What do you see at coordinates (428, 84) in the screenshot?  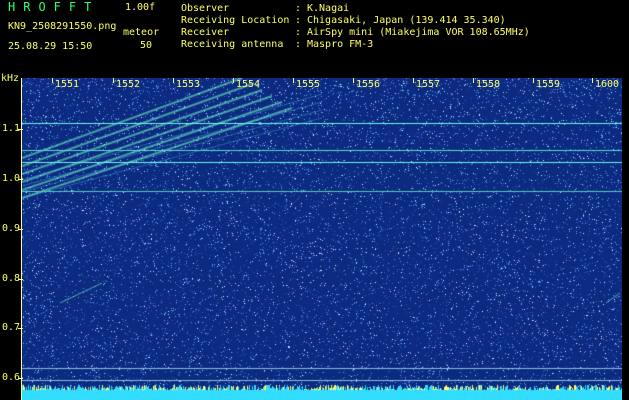 I see `x-tick-label: 1557` at bounding box center [428, 84].